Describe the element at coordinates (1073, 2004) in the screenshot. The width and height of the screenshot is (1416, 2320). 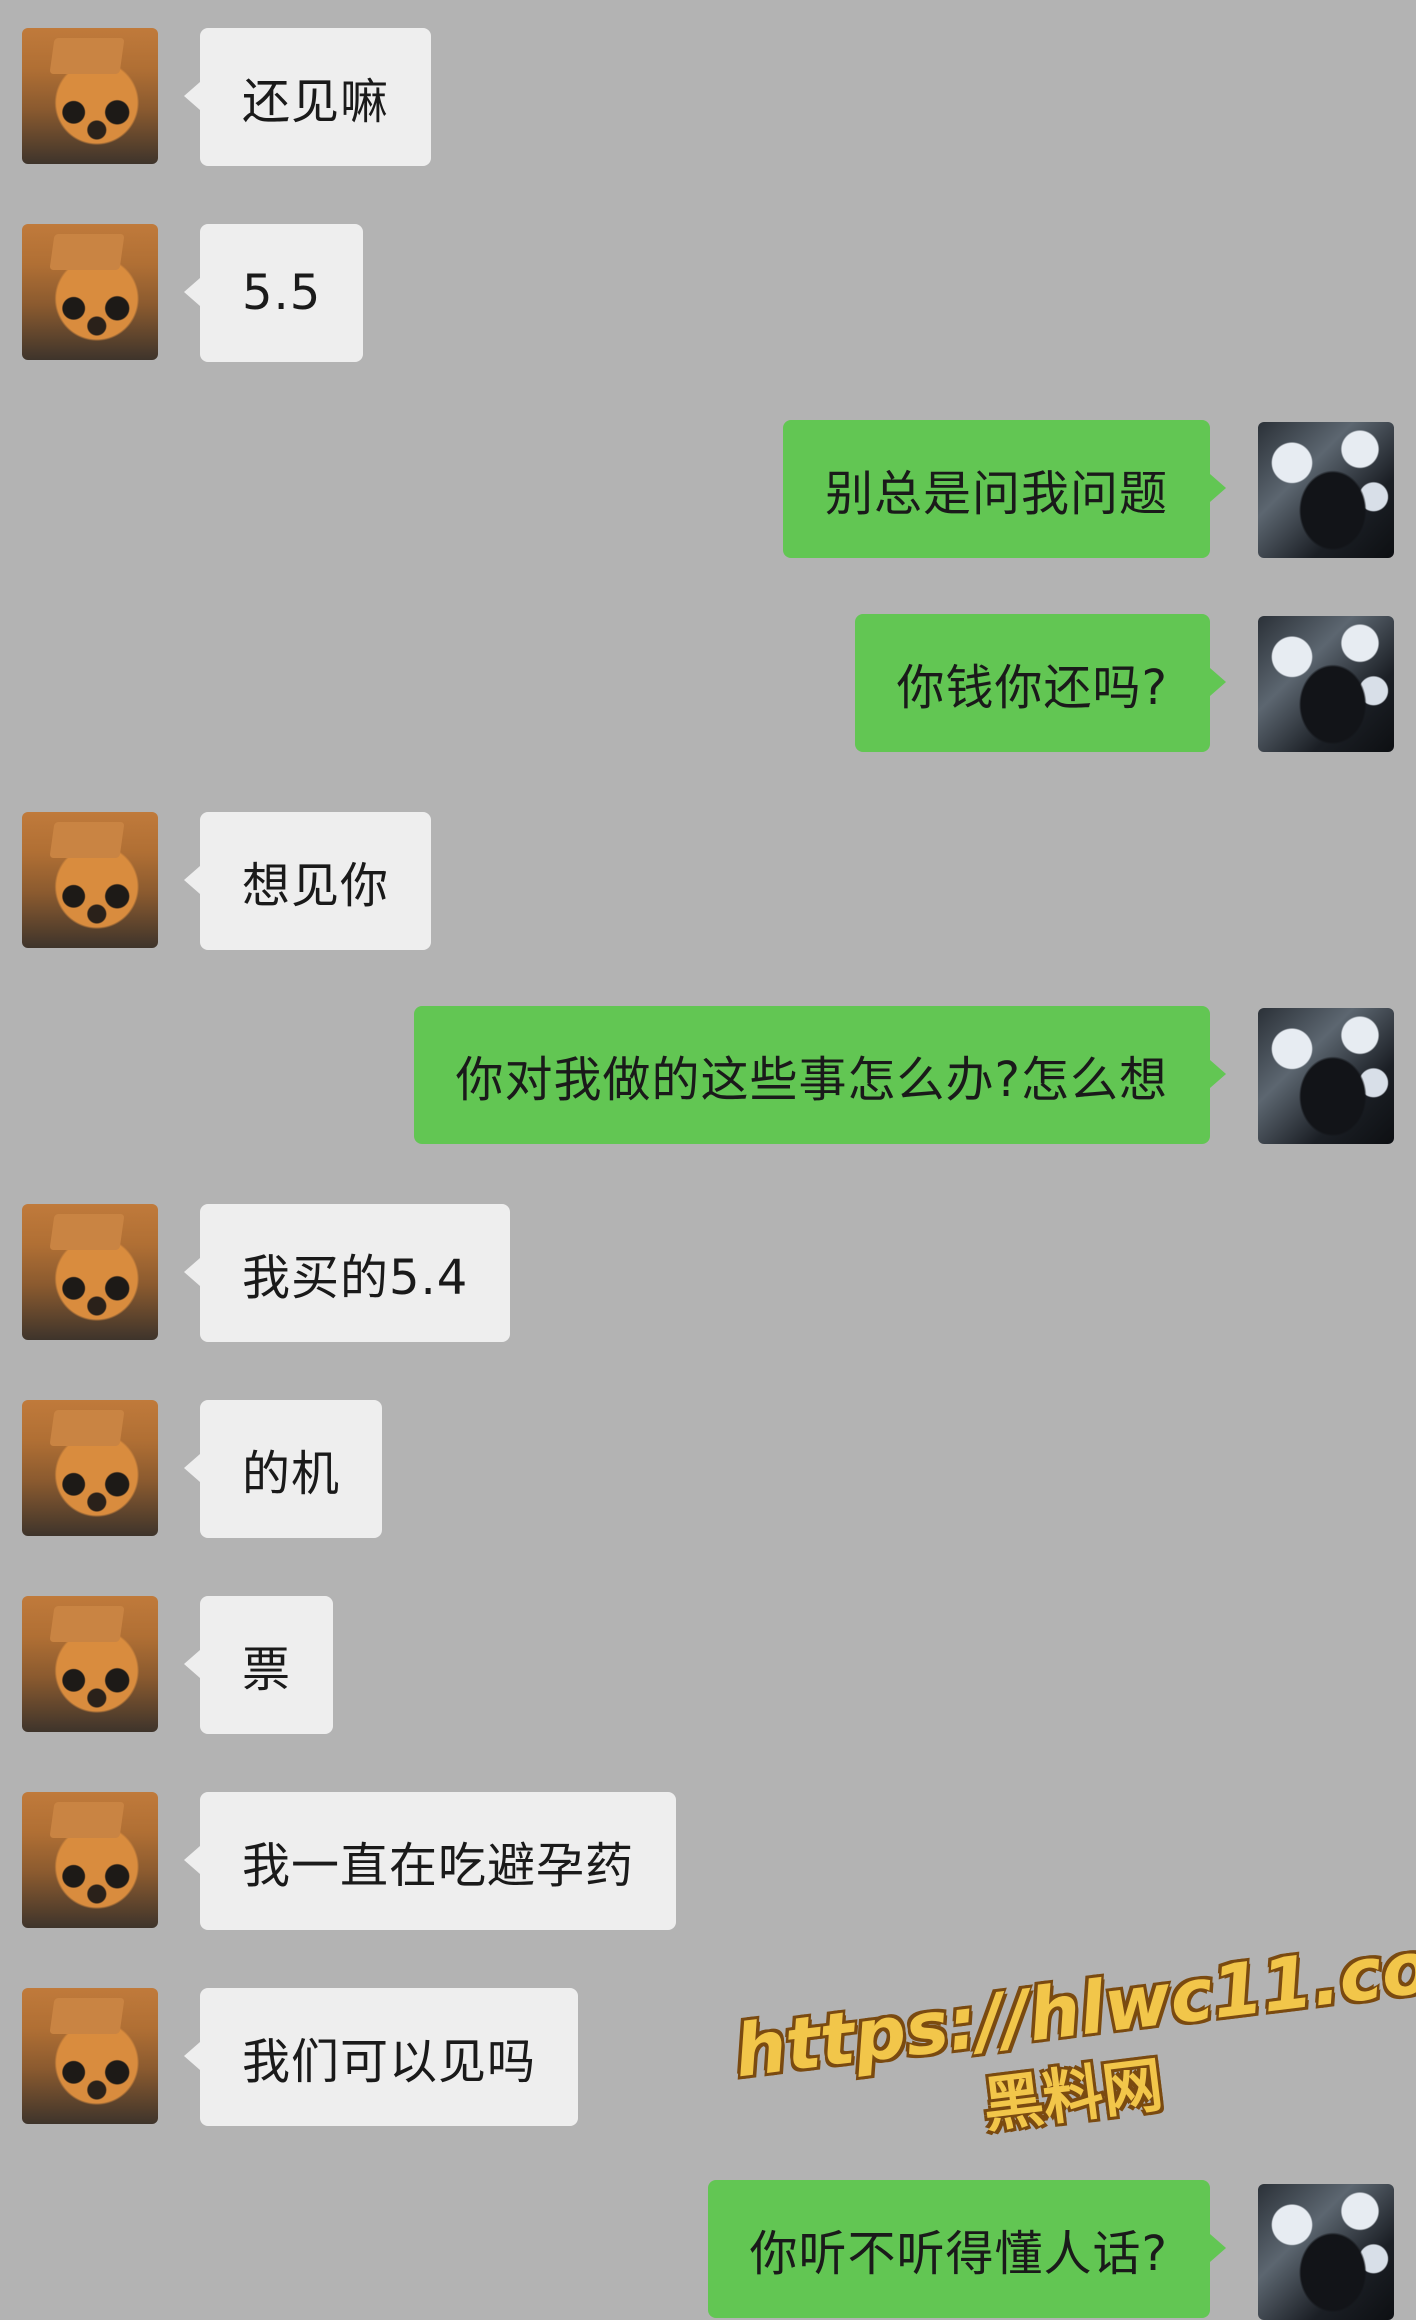
I see `watermark-url: https://hlwc11.com` at that location.